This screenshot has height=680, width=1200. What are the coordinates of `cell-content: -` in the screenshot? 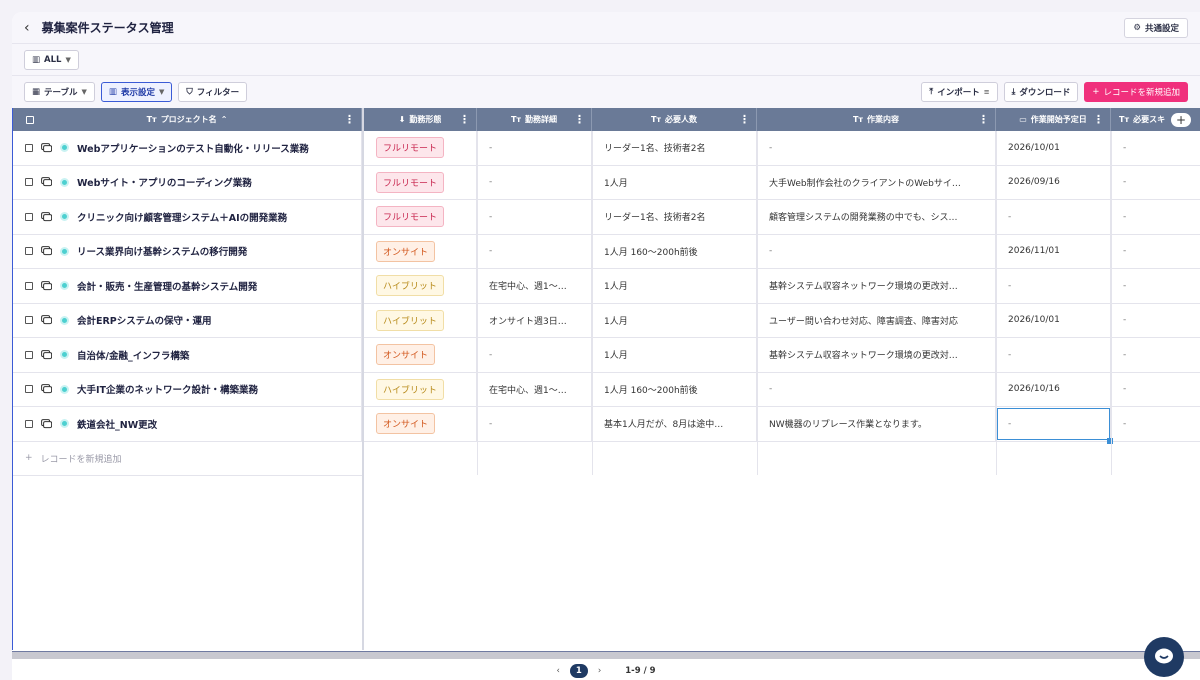 It's located at (876, 389).